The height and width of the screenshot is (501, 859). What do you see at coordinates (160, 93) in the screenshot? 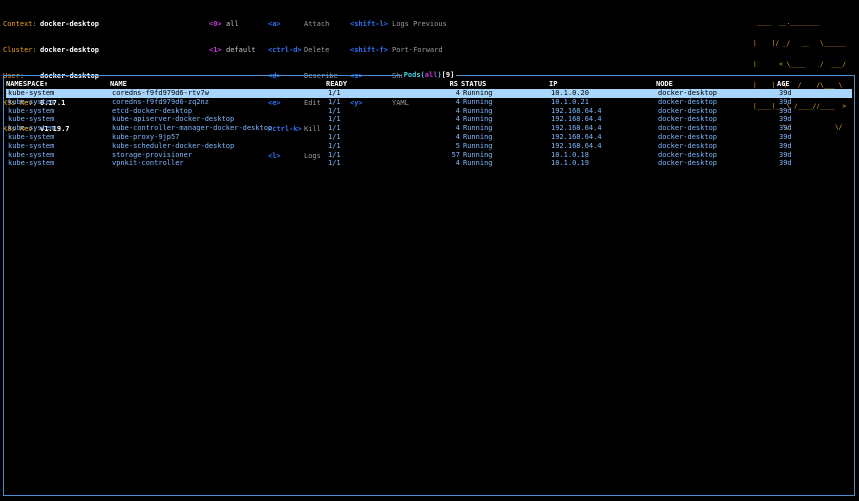
I see `cell-name: coredns-f9fd979d6-rtv7w` at bounding box center [160, 93].